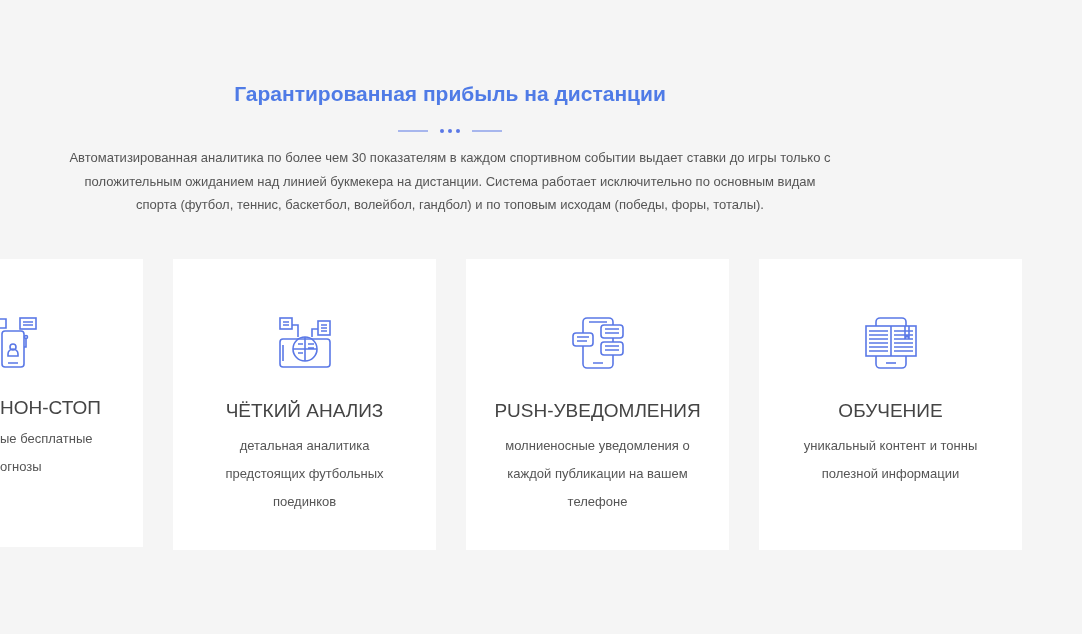 The width and height of the screenshot is (1082, 634). Describe the element at coordinates (597, 410) in the screenshot. I see `feature-title: PUSH-УВЕДОМЛЕНИЯ` at that location.